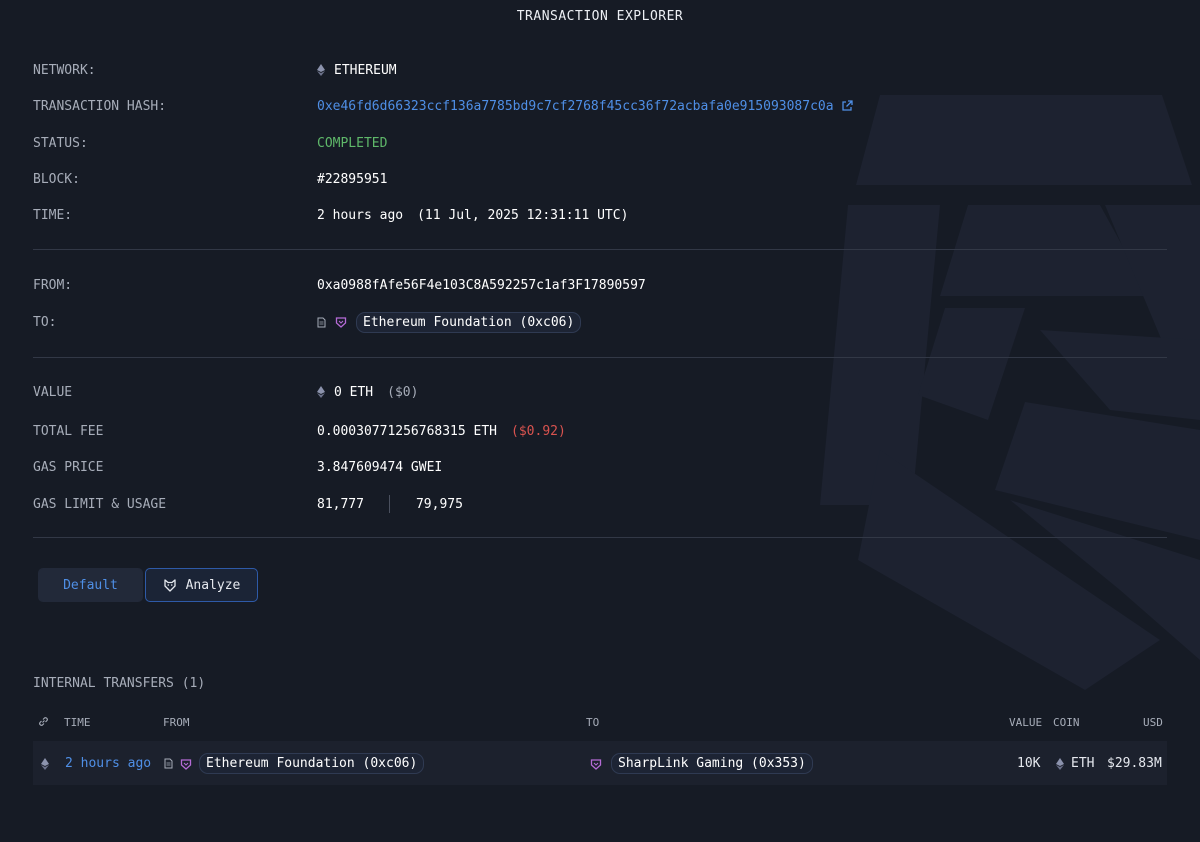 The image size is (1200, 842). I want to click on fee-usd: ($0.92), so click(538, 431).